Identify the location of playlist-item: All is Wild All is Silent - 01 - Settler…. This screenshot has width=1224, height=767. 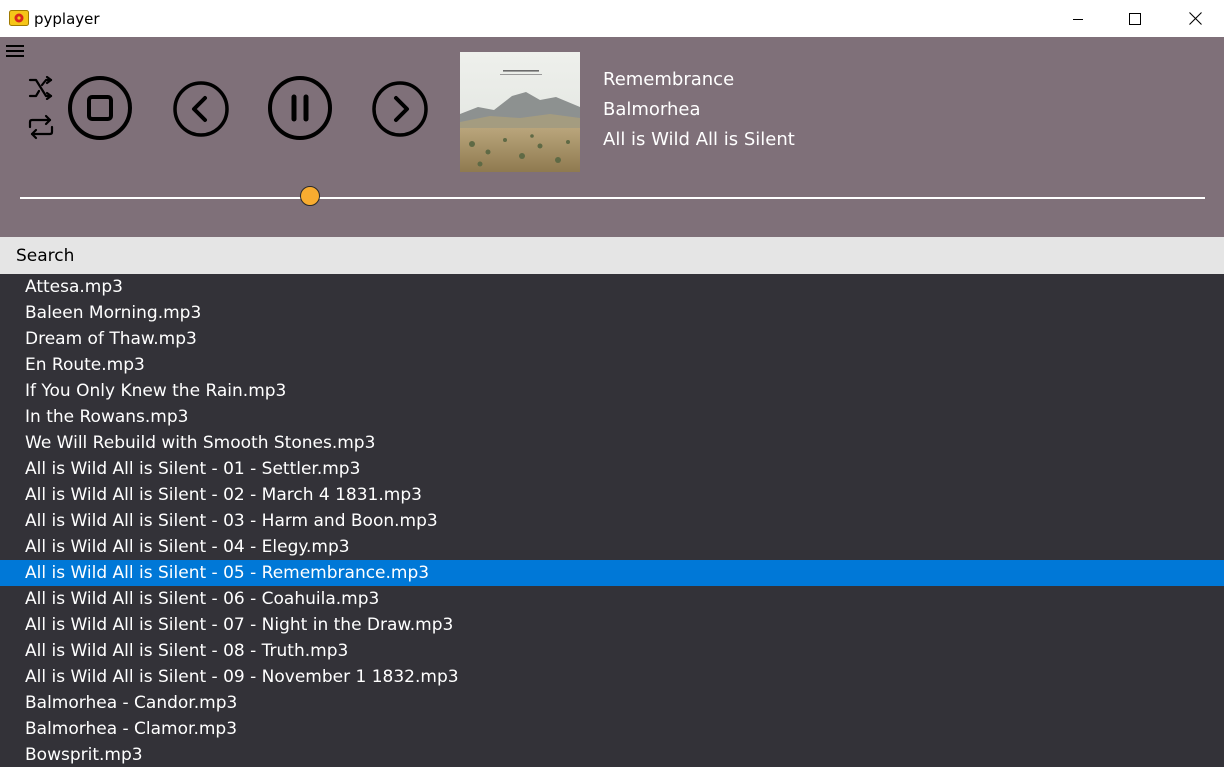
(612, 469).